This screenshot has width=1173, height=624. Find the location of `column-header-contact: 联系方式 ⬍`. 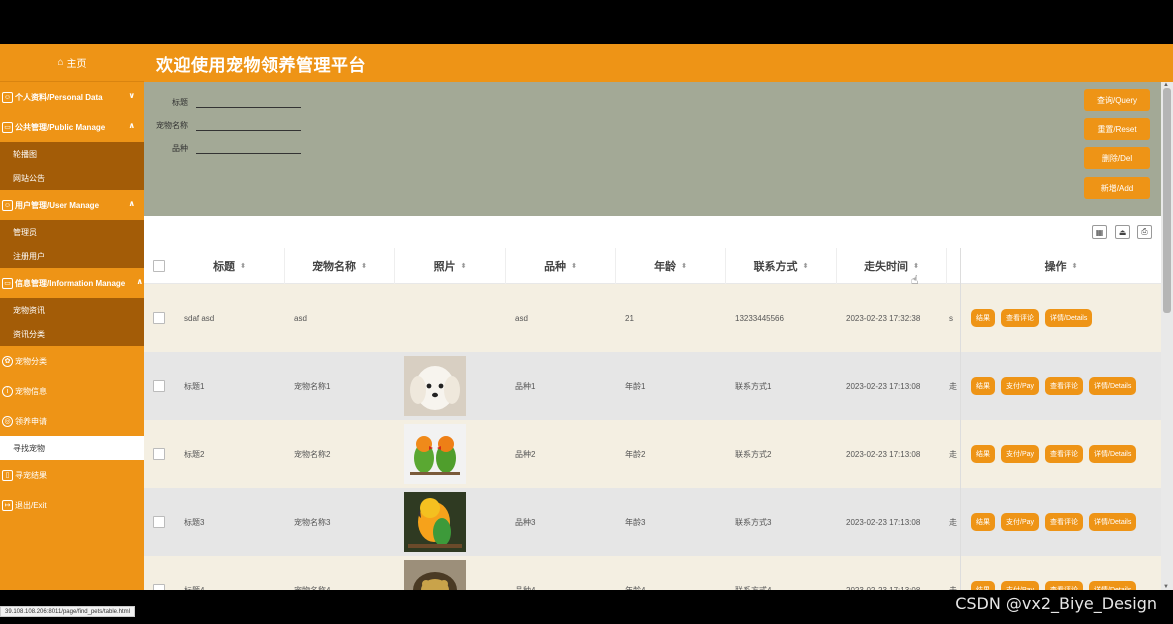

column-header-contact: 联系方式 ⬍ is located at coordinates (781, 266).